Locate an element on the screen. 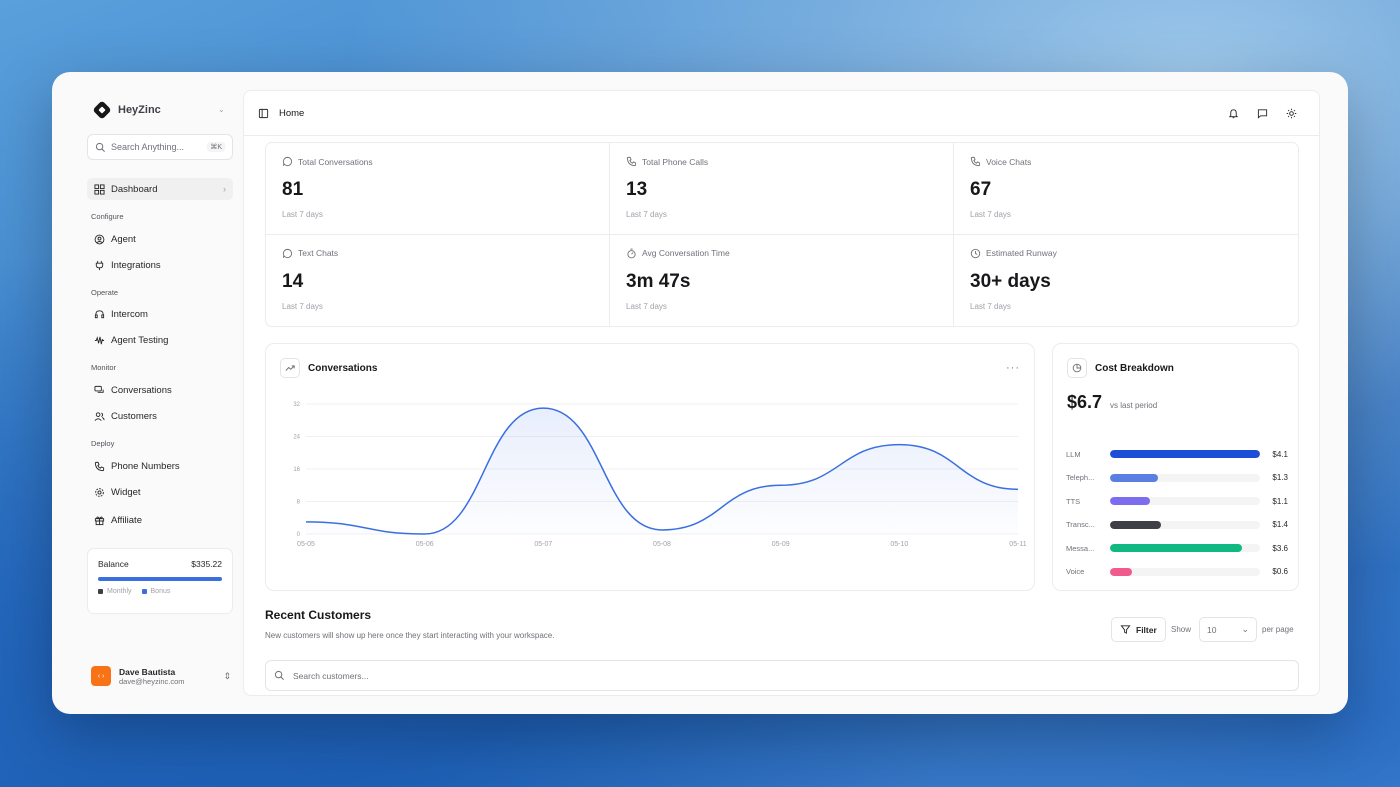 The image size is (1400, 787). breadcrumb: Home is located at coordinates (291, 113).